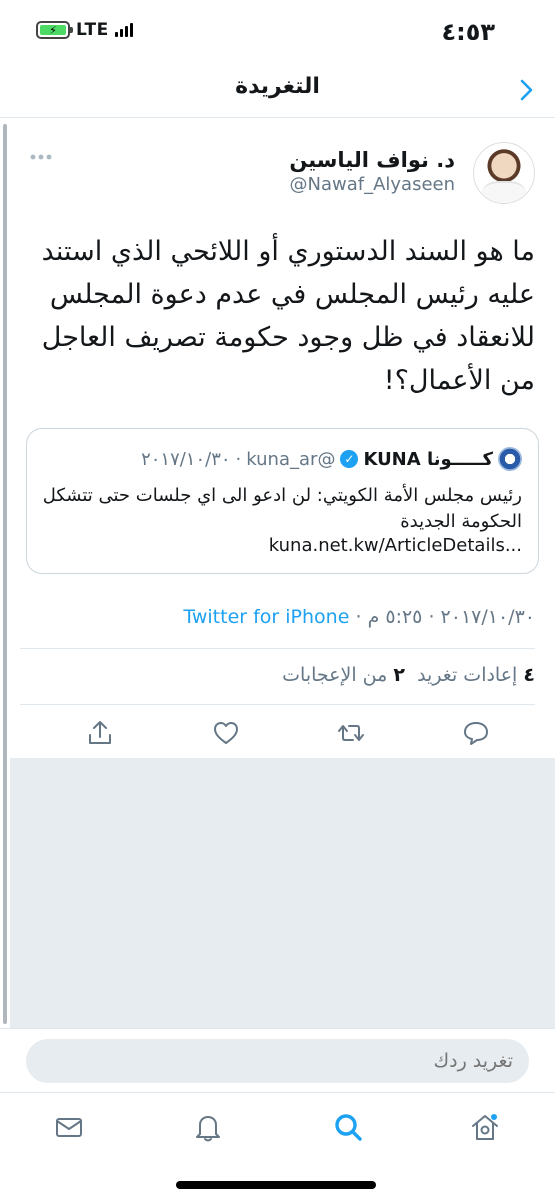  What do you see at coordinates (92, 30) in the screenshot?
I see `network-label: LTE` at bounding box center [92, 30].